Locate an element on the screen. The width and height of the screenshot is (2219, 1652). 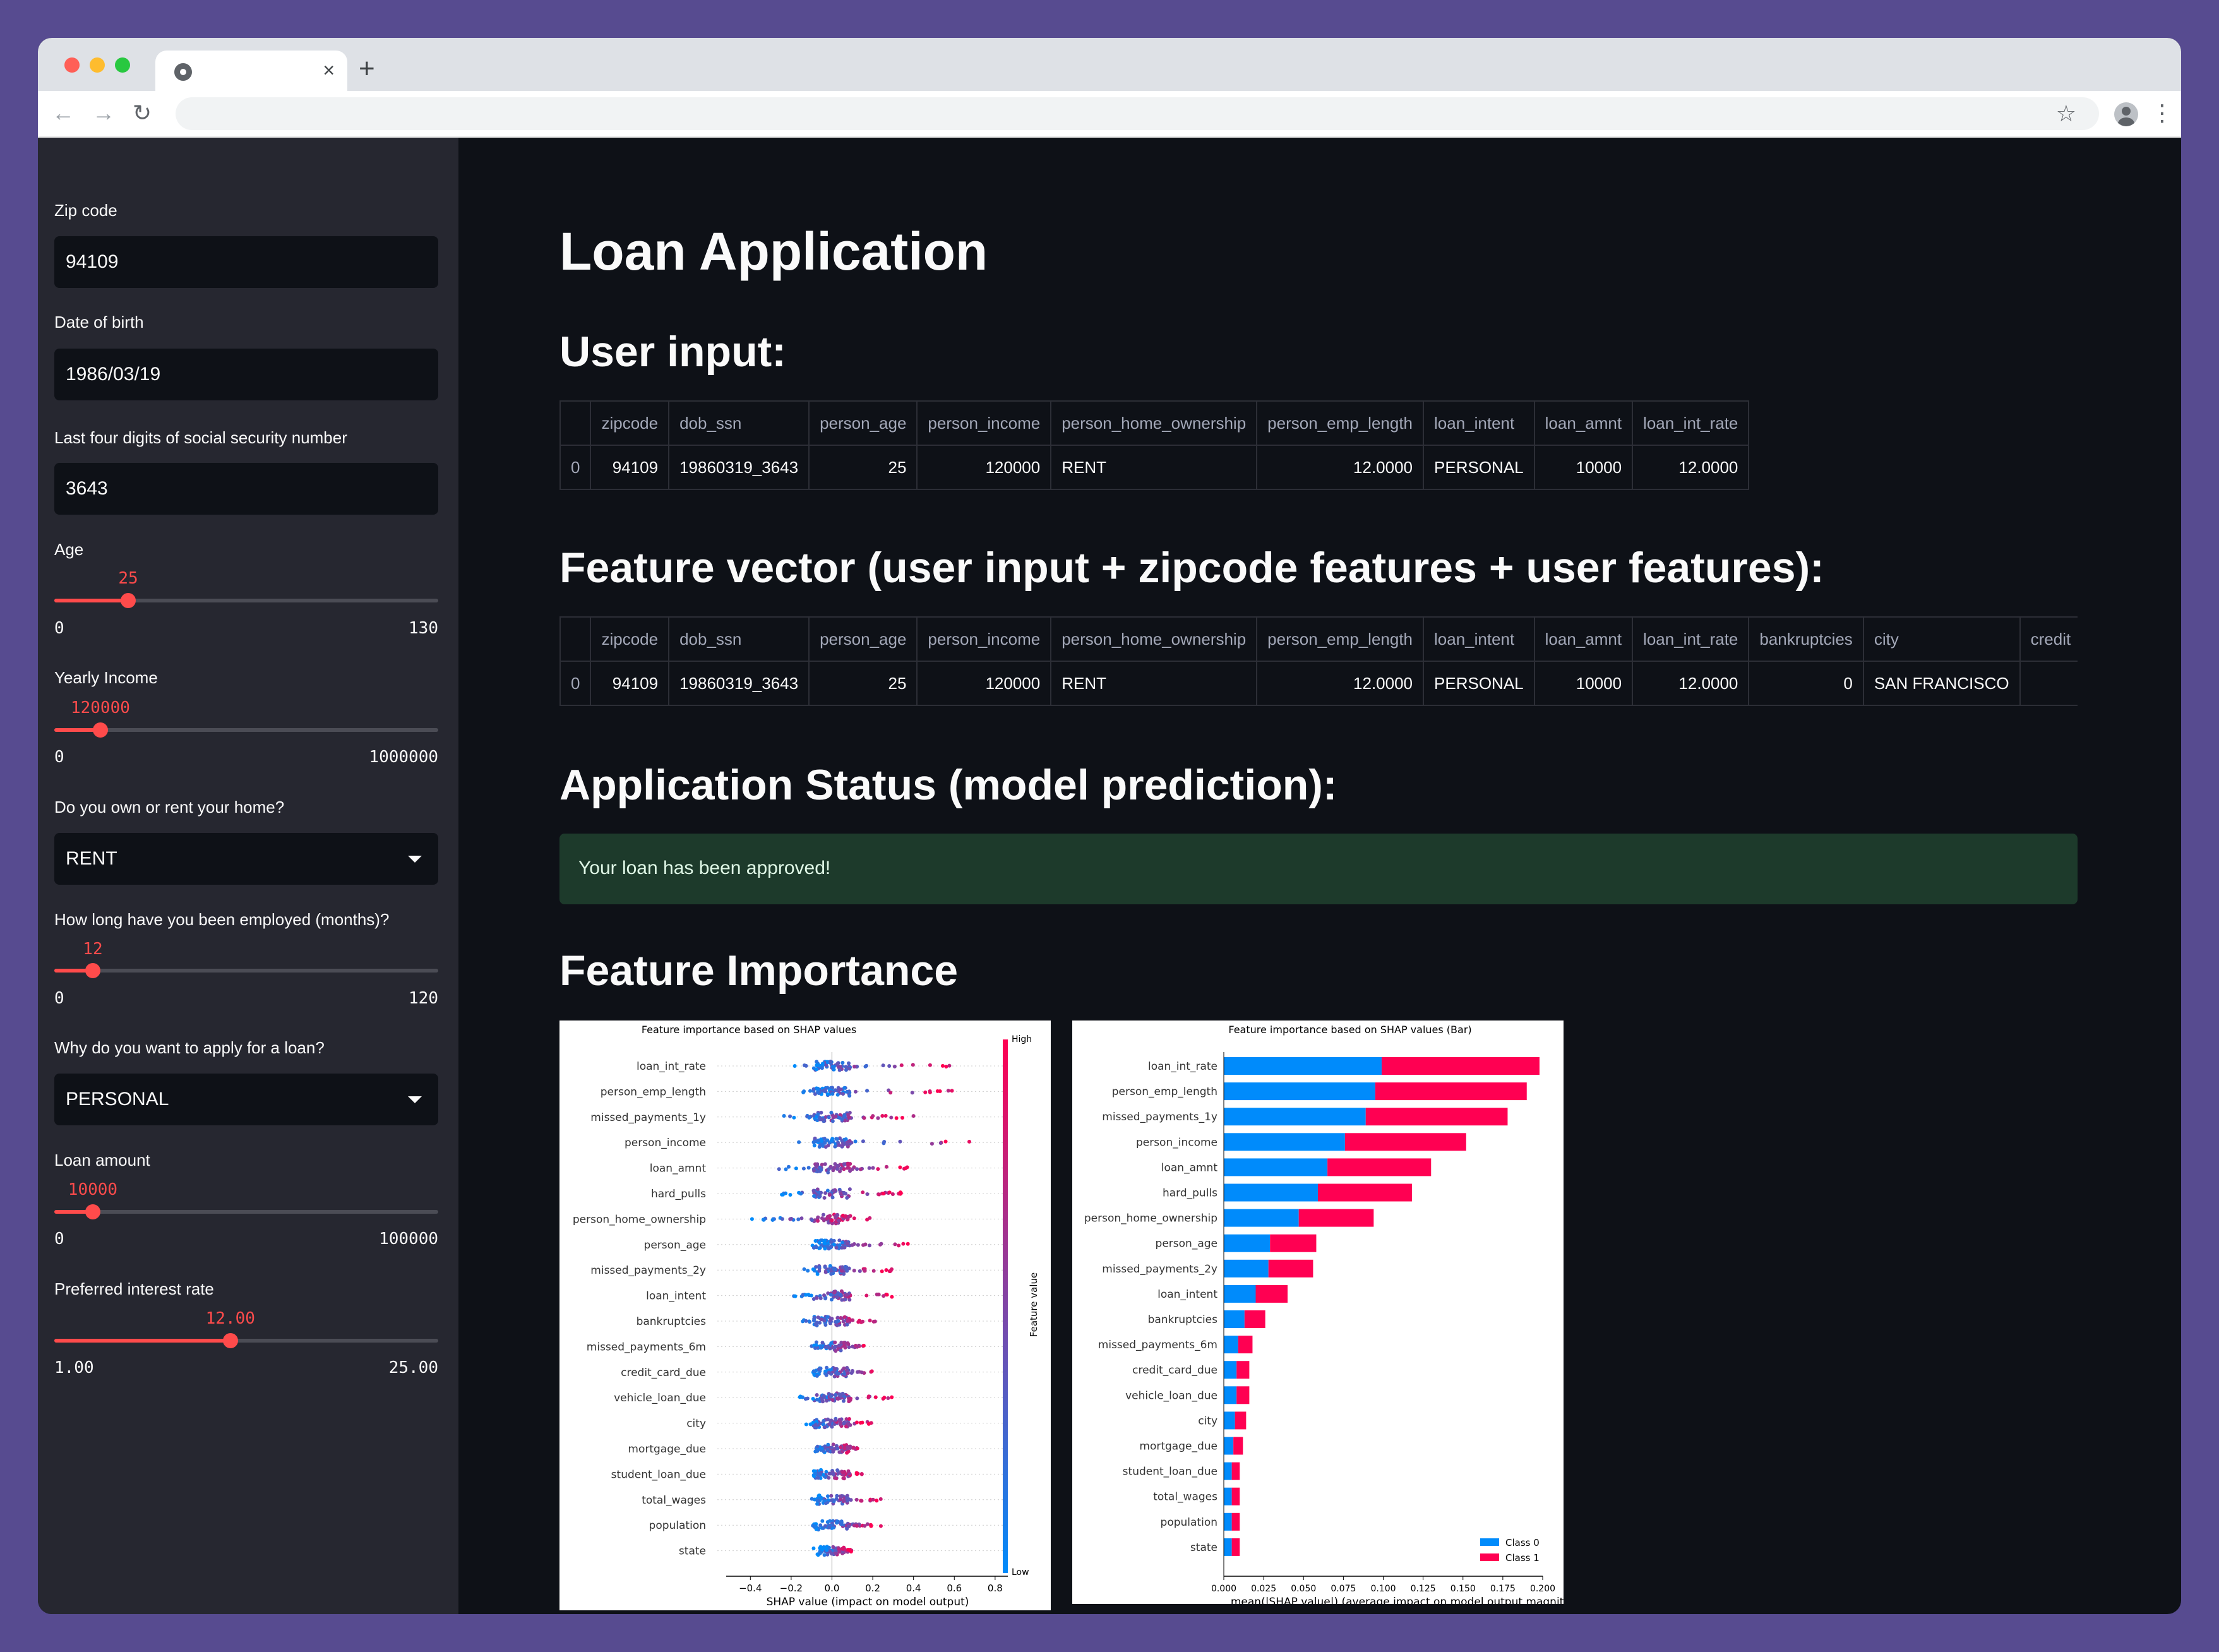
age-slider is located at coordinates (246, 600).